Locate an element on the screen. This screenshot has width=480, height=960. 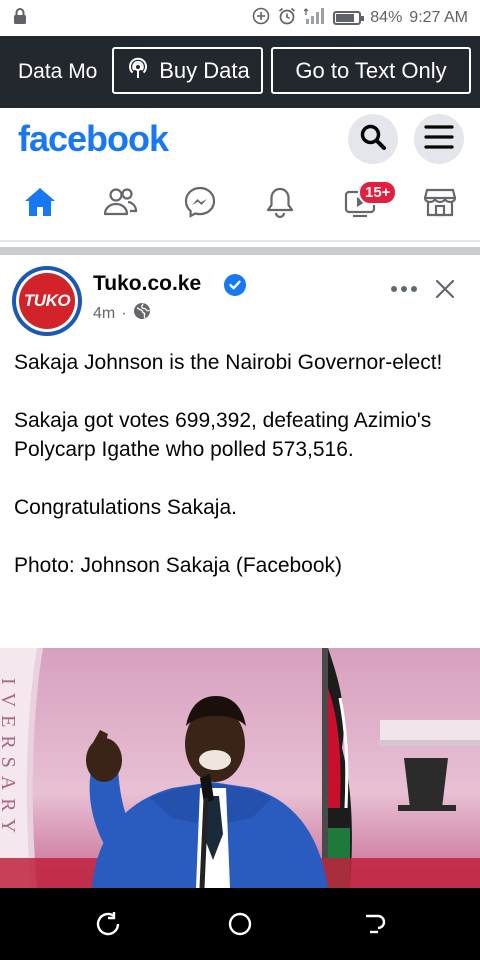
verified-badge-icon is located at coordinates (235, 285).